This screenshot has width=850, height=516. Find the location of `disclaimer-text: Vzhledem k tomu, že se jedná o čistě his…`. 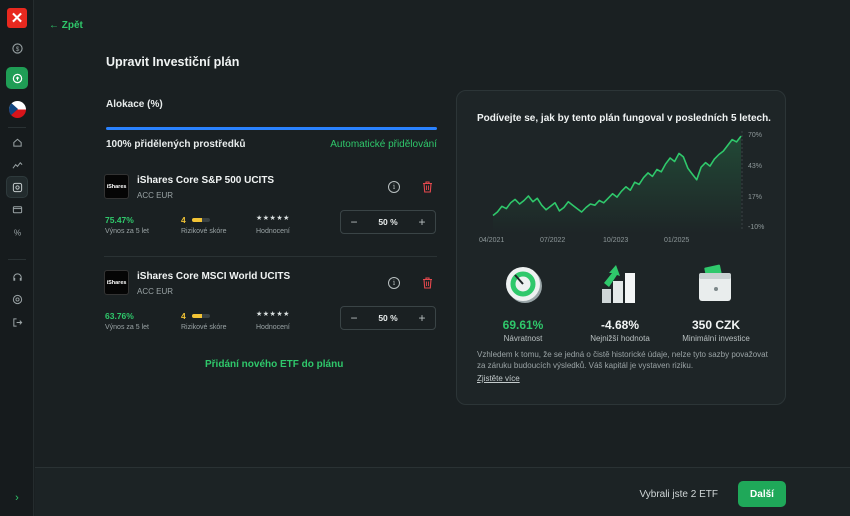

disclaimer-text: Vzhledem k tomu, že se jedná o čistě his… is located at coordinates (622, 360).